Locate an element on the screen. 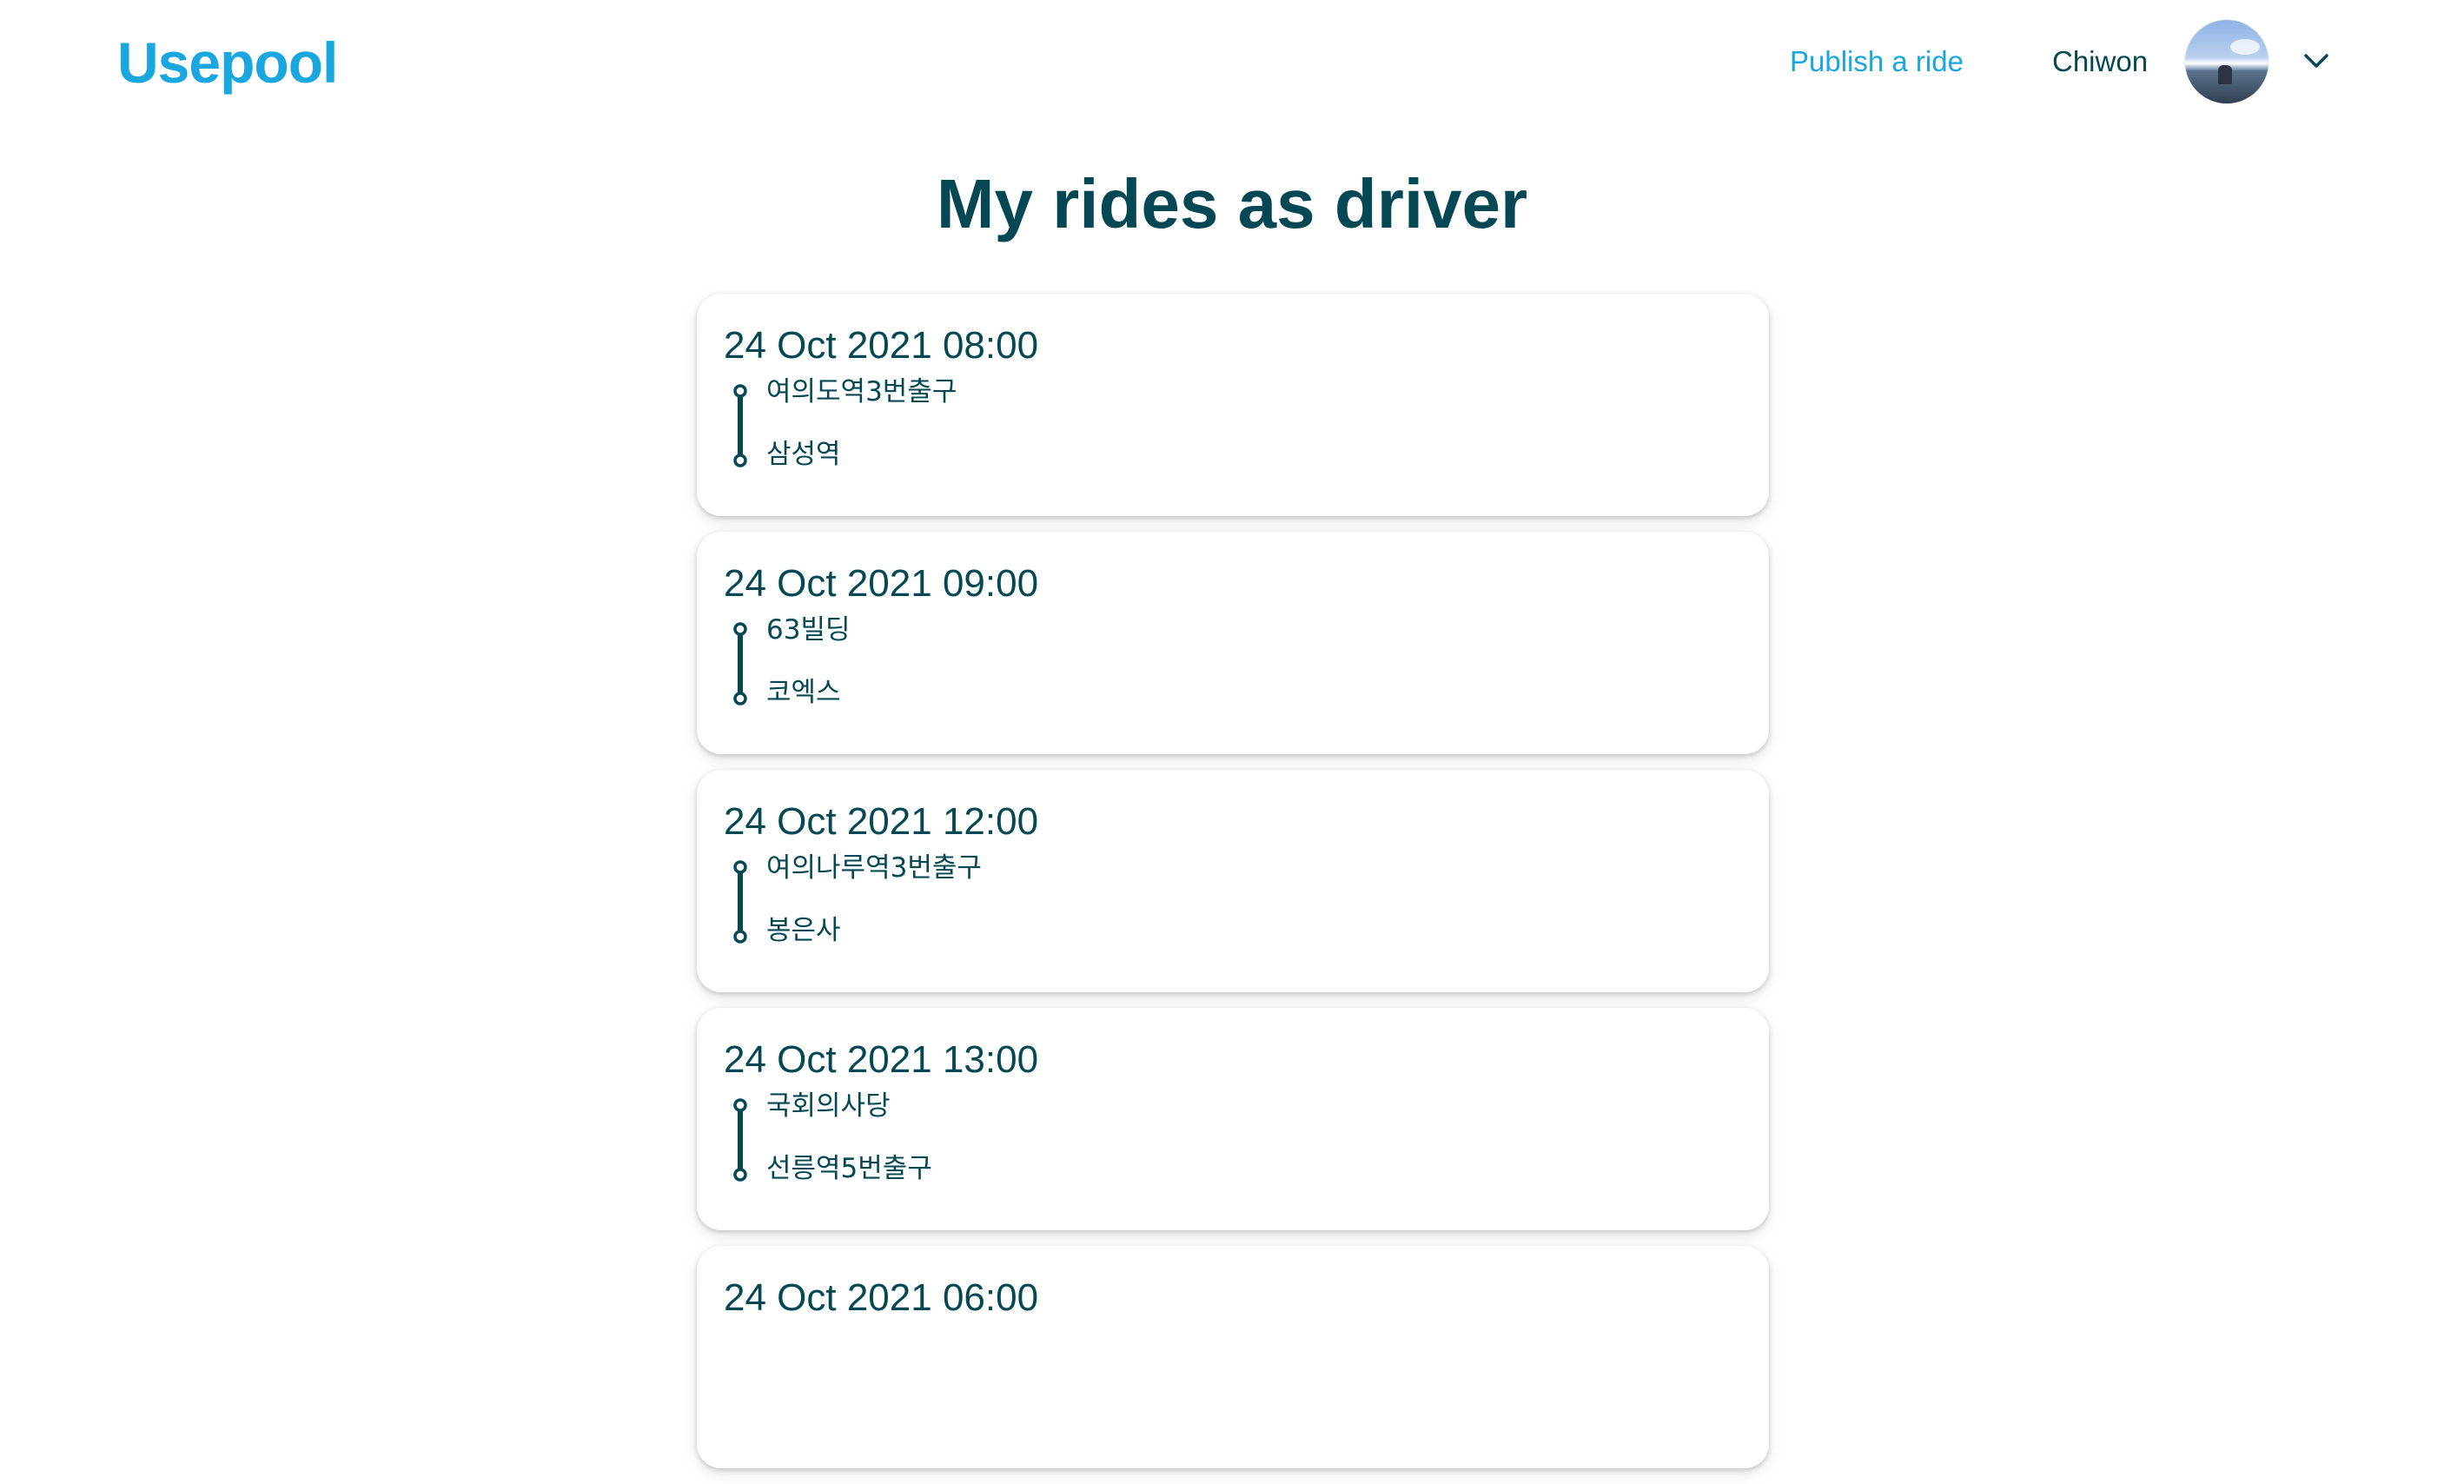 The width and height of the screenshot is (2464, 1484). ride-datetime: 24 Oct 2021 12:00 is located at coordinates (881, 821).